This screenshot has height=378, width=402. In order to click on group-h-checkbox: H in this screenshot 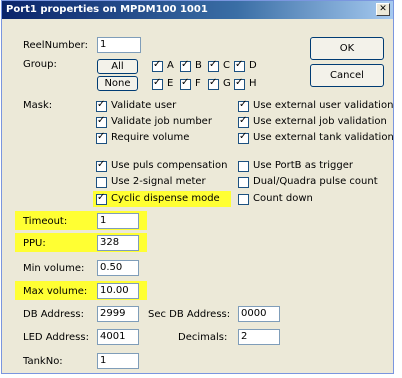, I will do `click(245, 83)`.